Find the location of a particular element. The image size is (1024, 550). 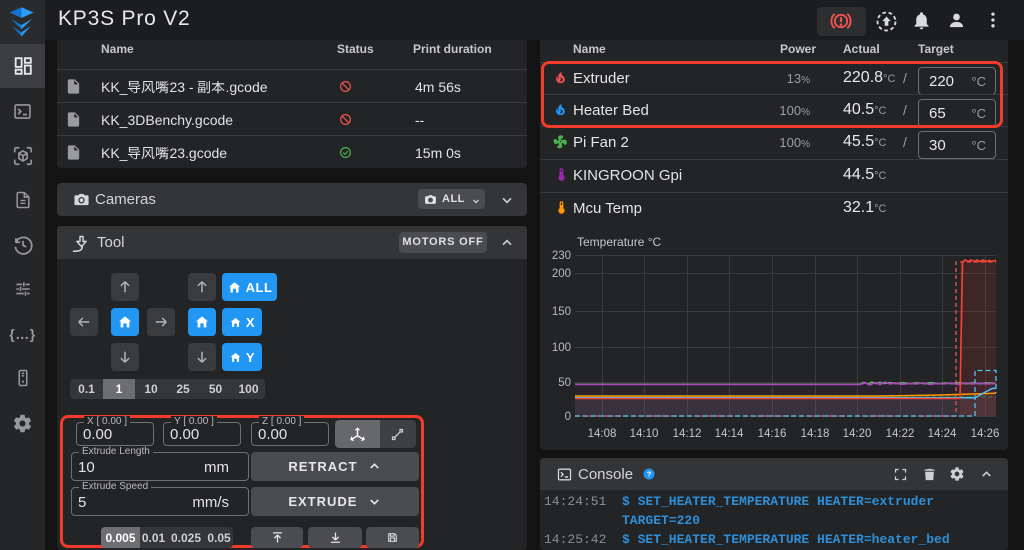

svg-text: 14:10 is located at coordinates (644, 434).